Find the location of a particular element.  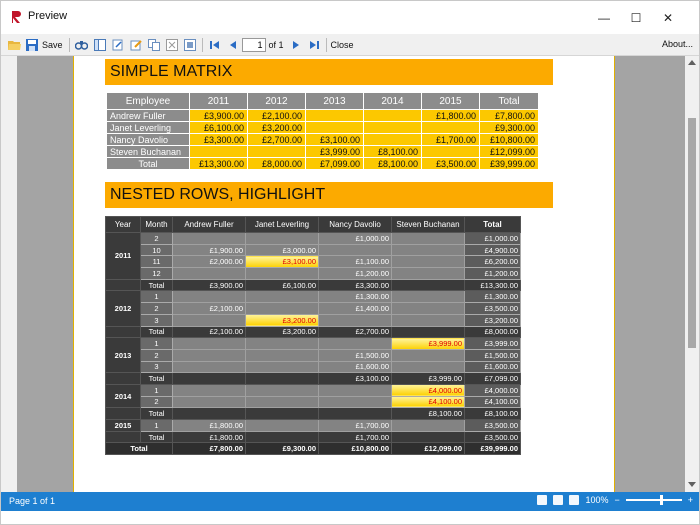

copy-icon is located at coordinates (154, 45).